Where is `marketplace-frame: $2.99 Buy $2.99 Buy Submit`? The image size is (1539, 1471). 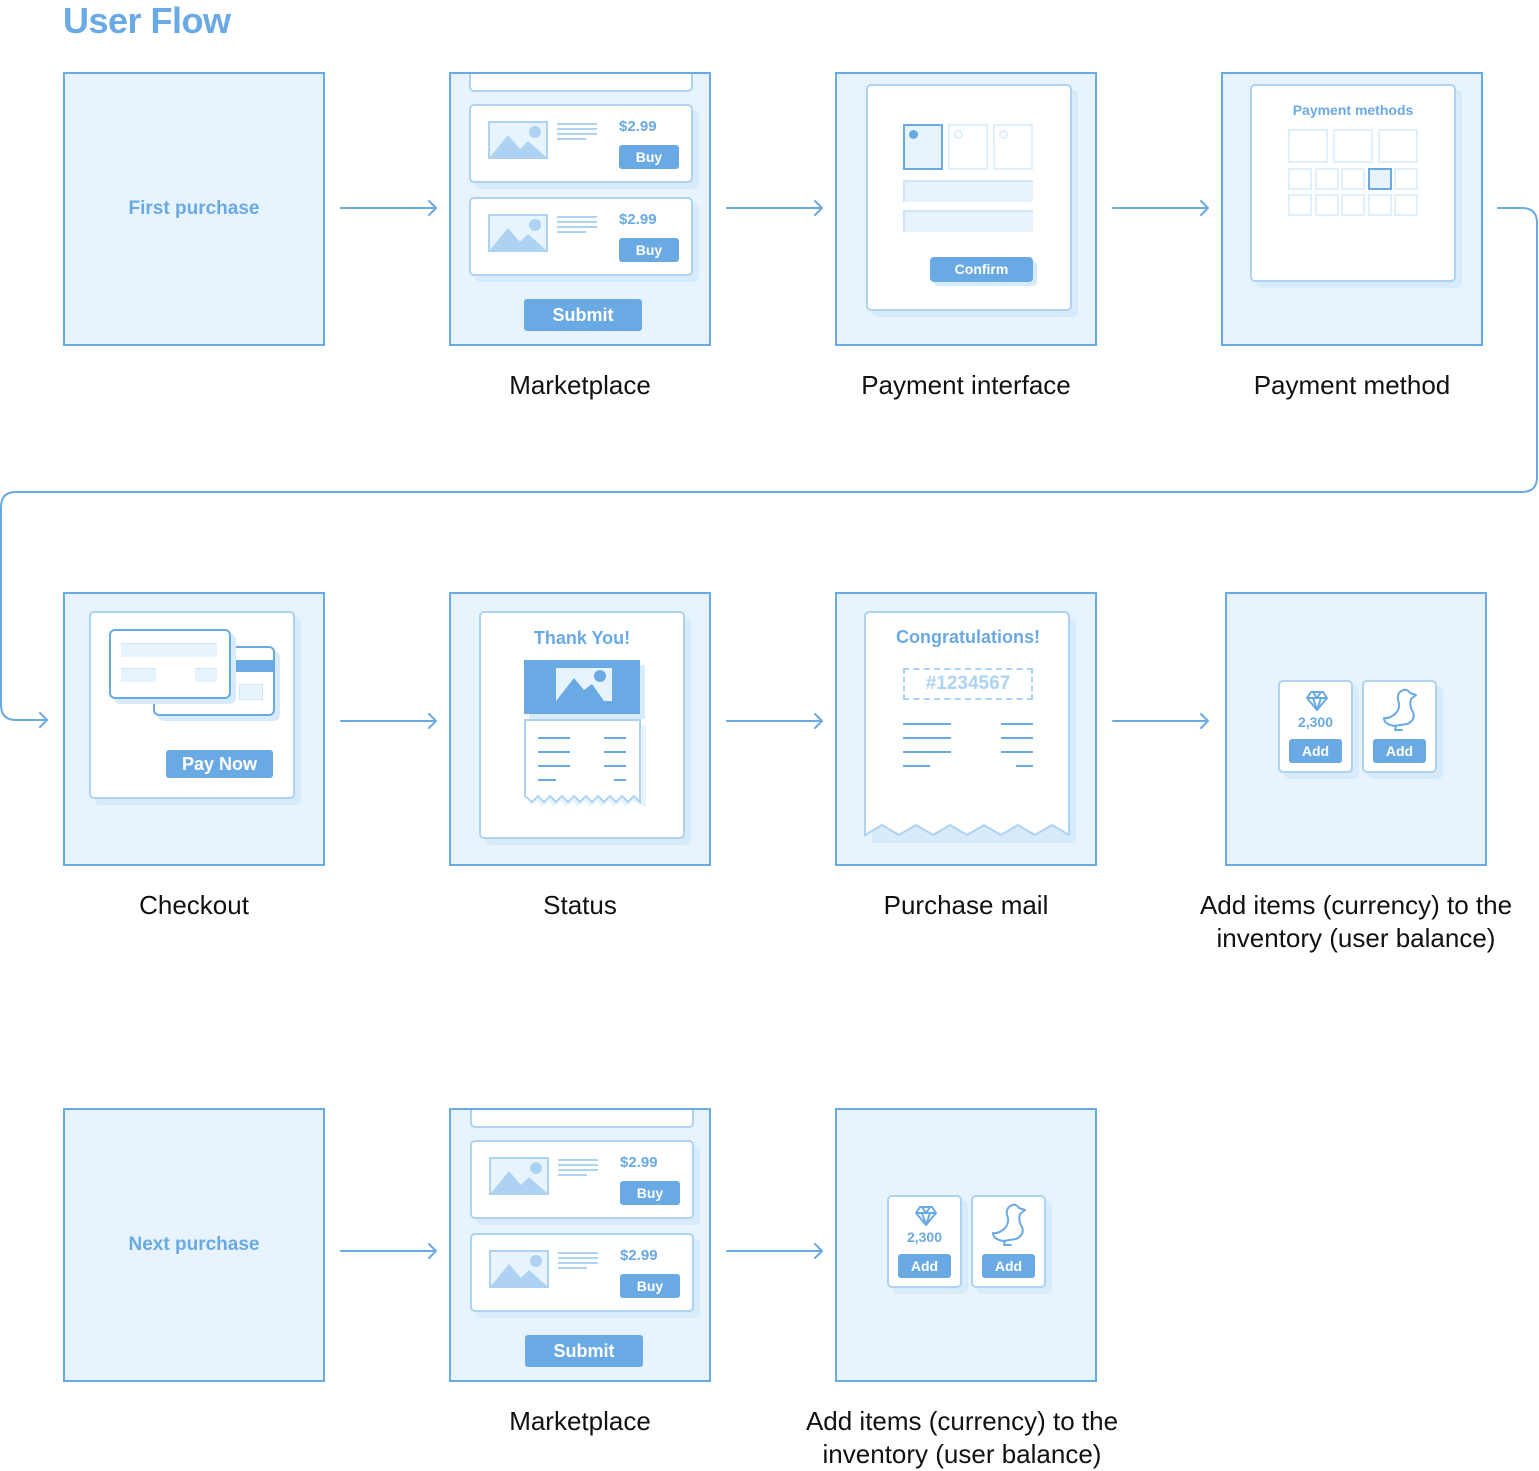 marketplace-frame: $2.99 Buy $2.99 Buy Submit is located at coordinates (580, 209).